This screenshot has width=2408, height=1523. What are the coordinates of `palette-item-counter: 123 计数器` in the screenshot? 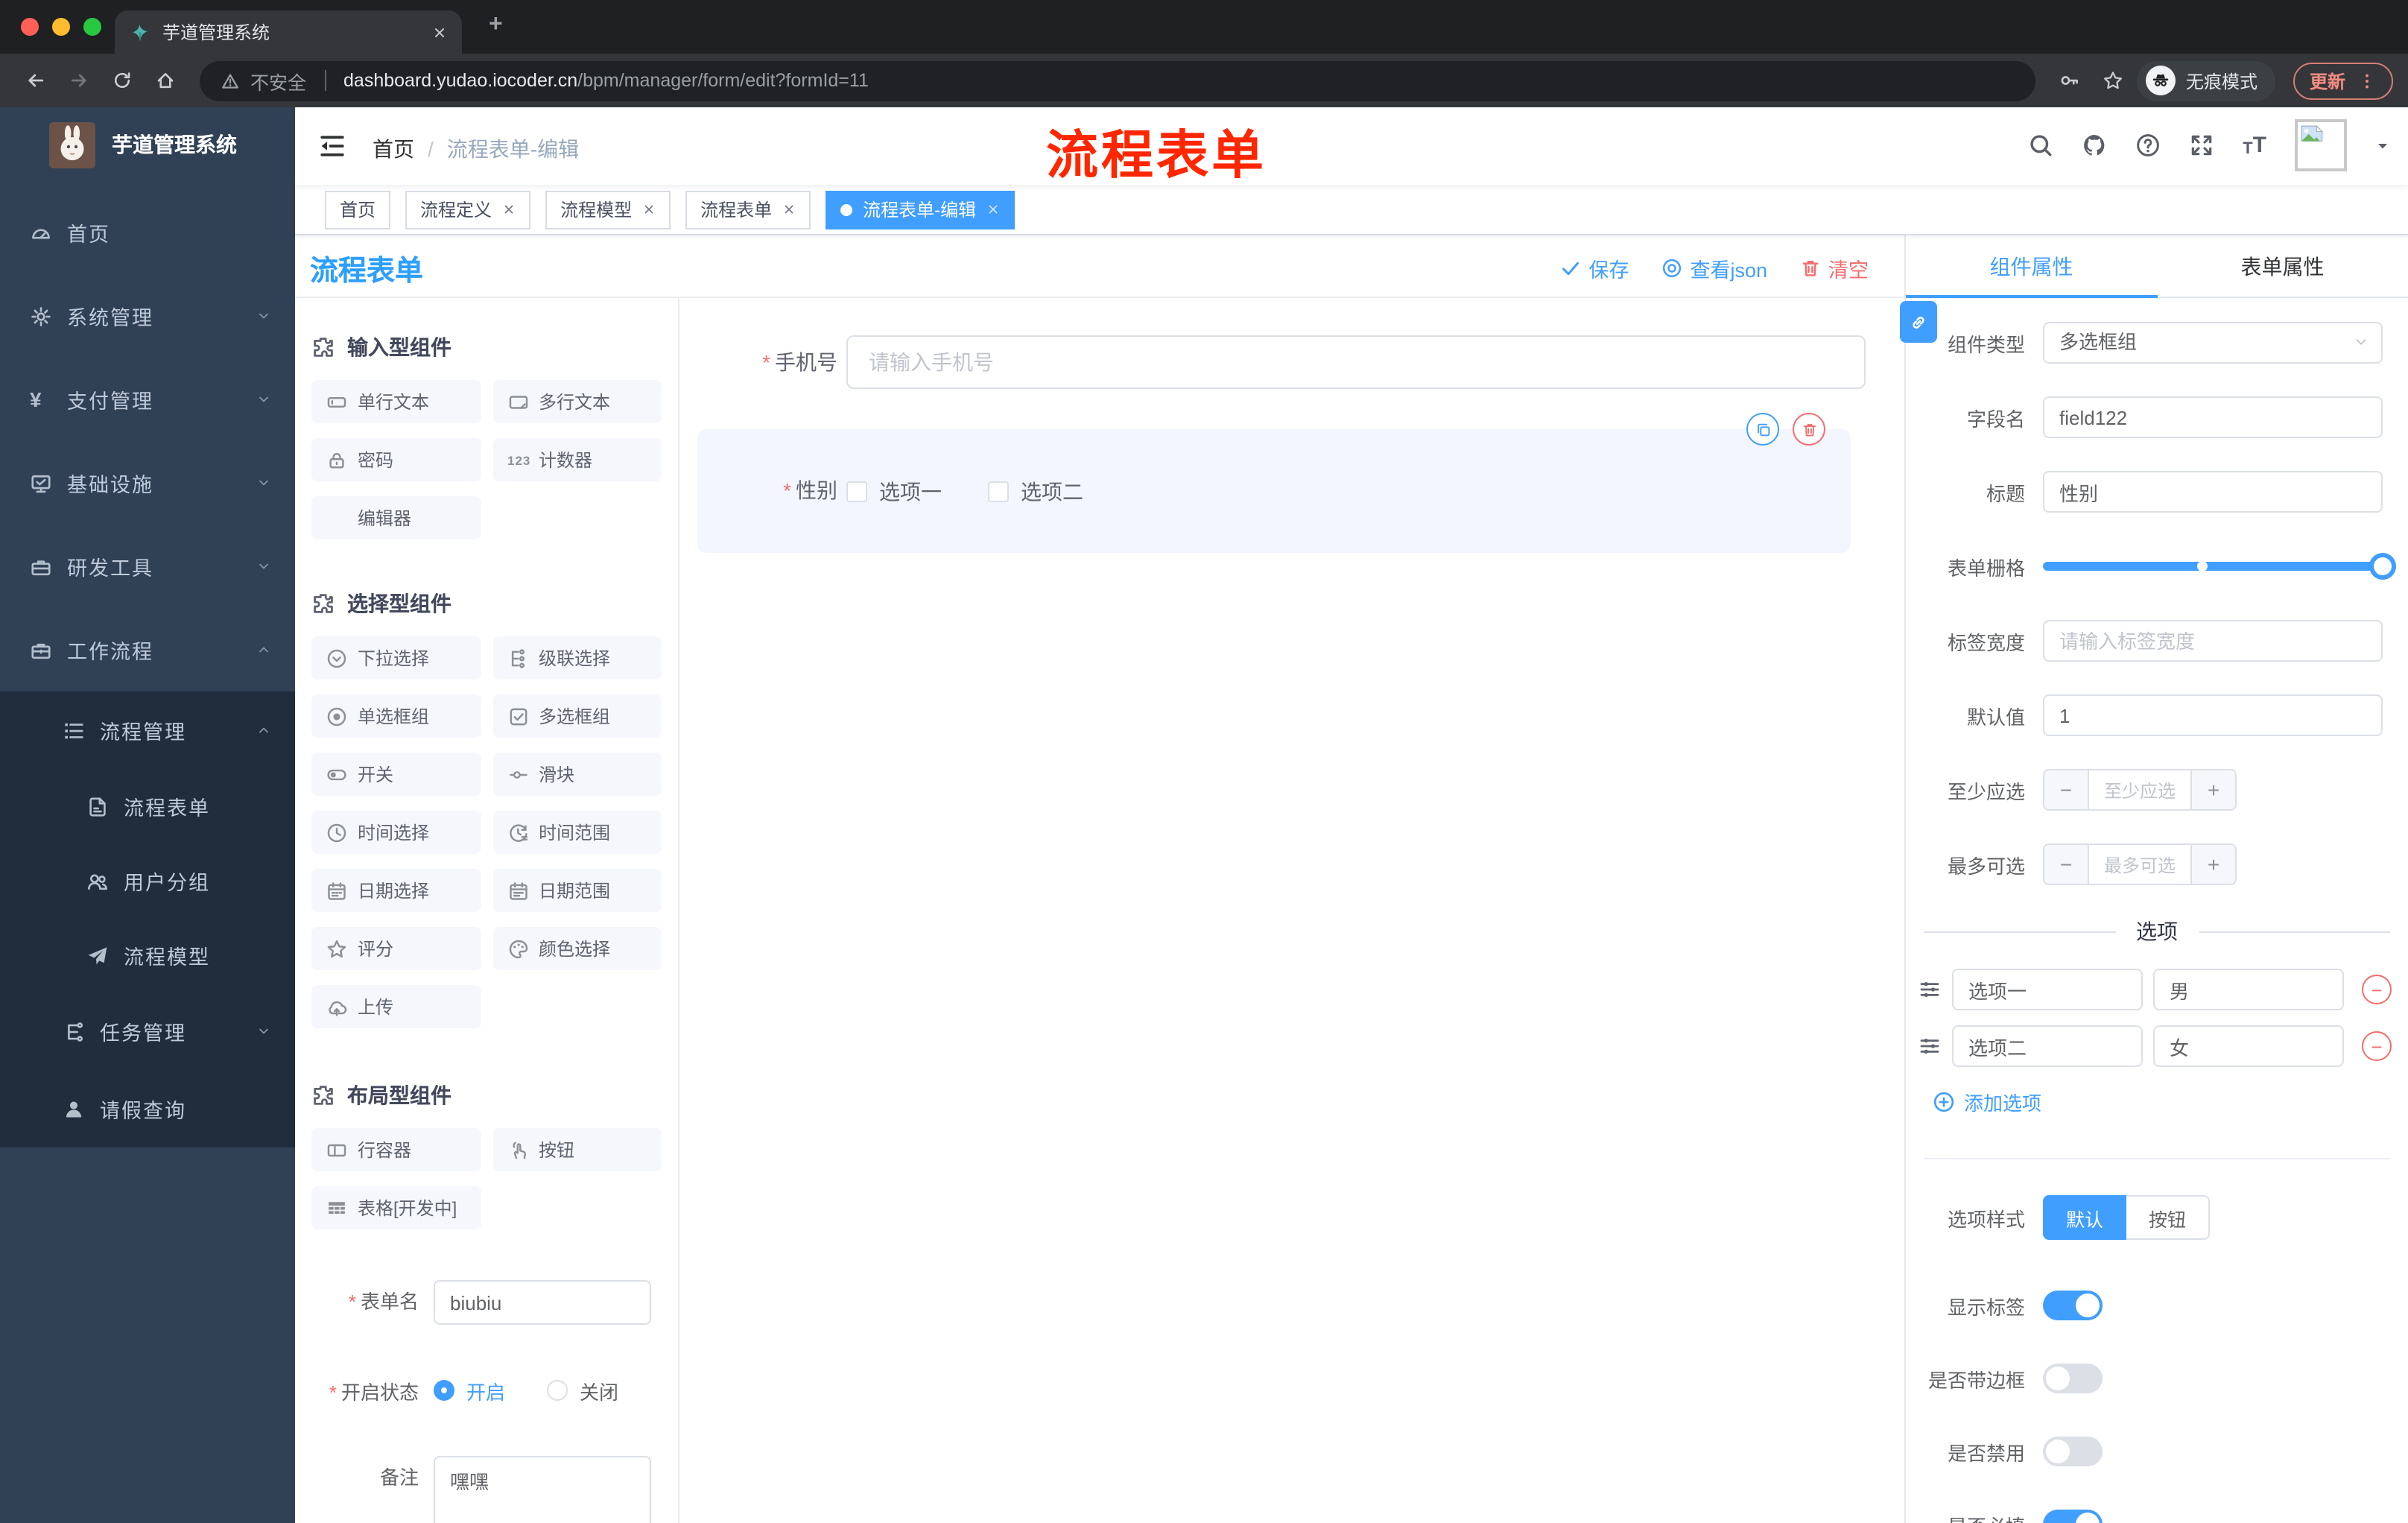 It's located at (577, 460).